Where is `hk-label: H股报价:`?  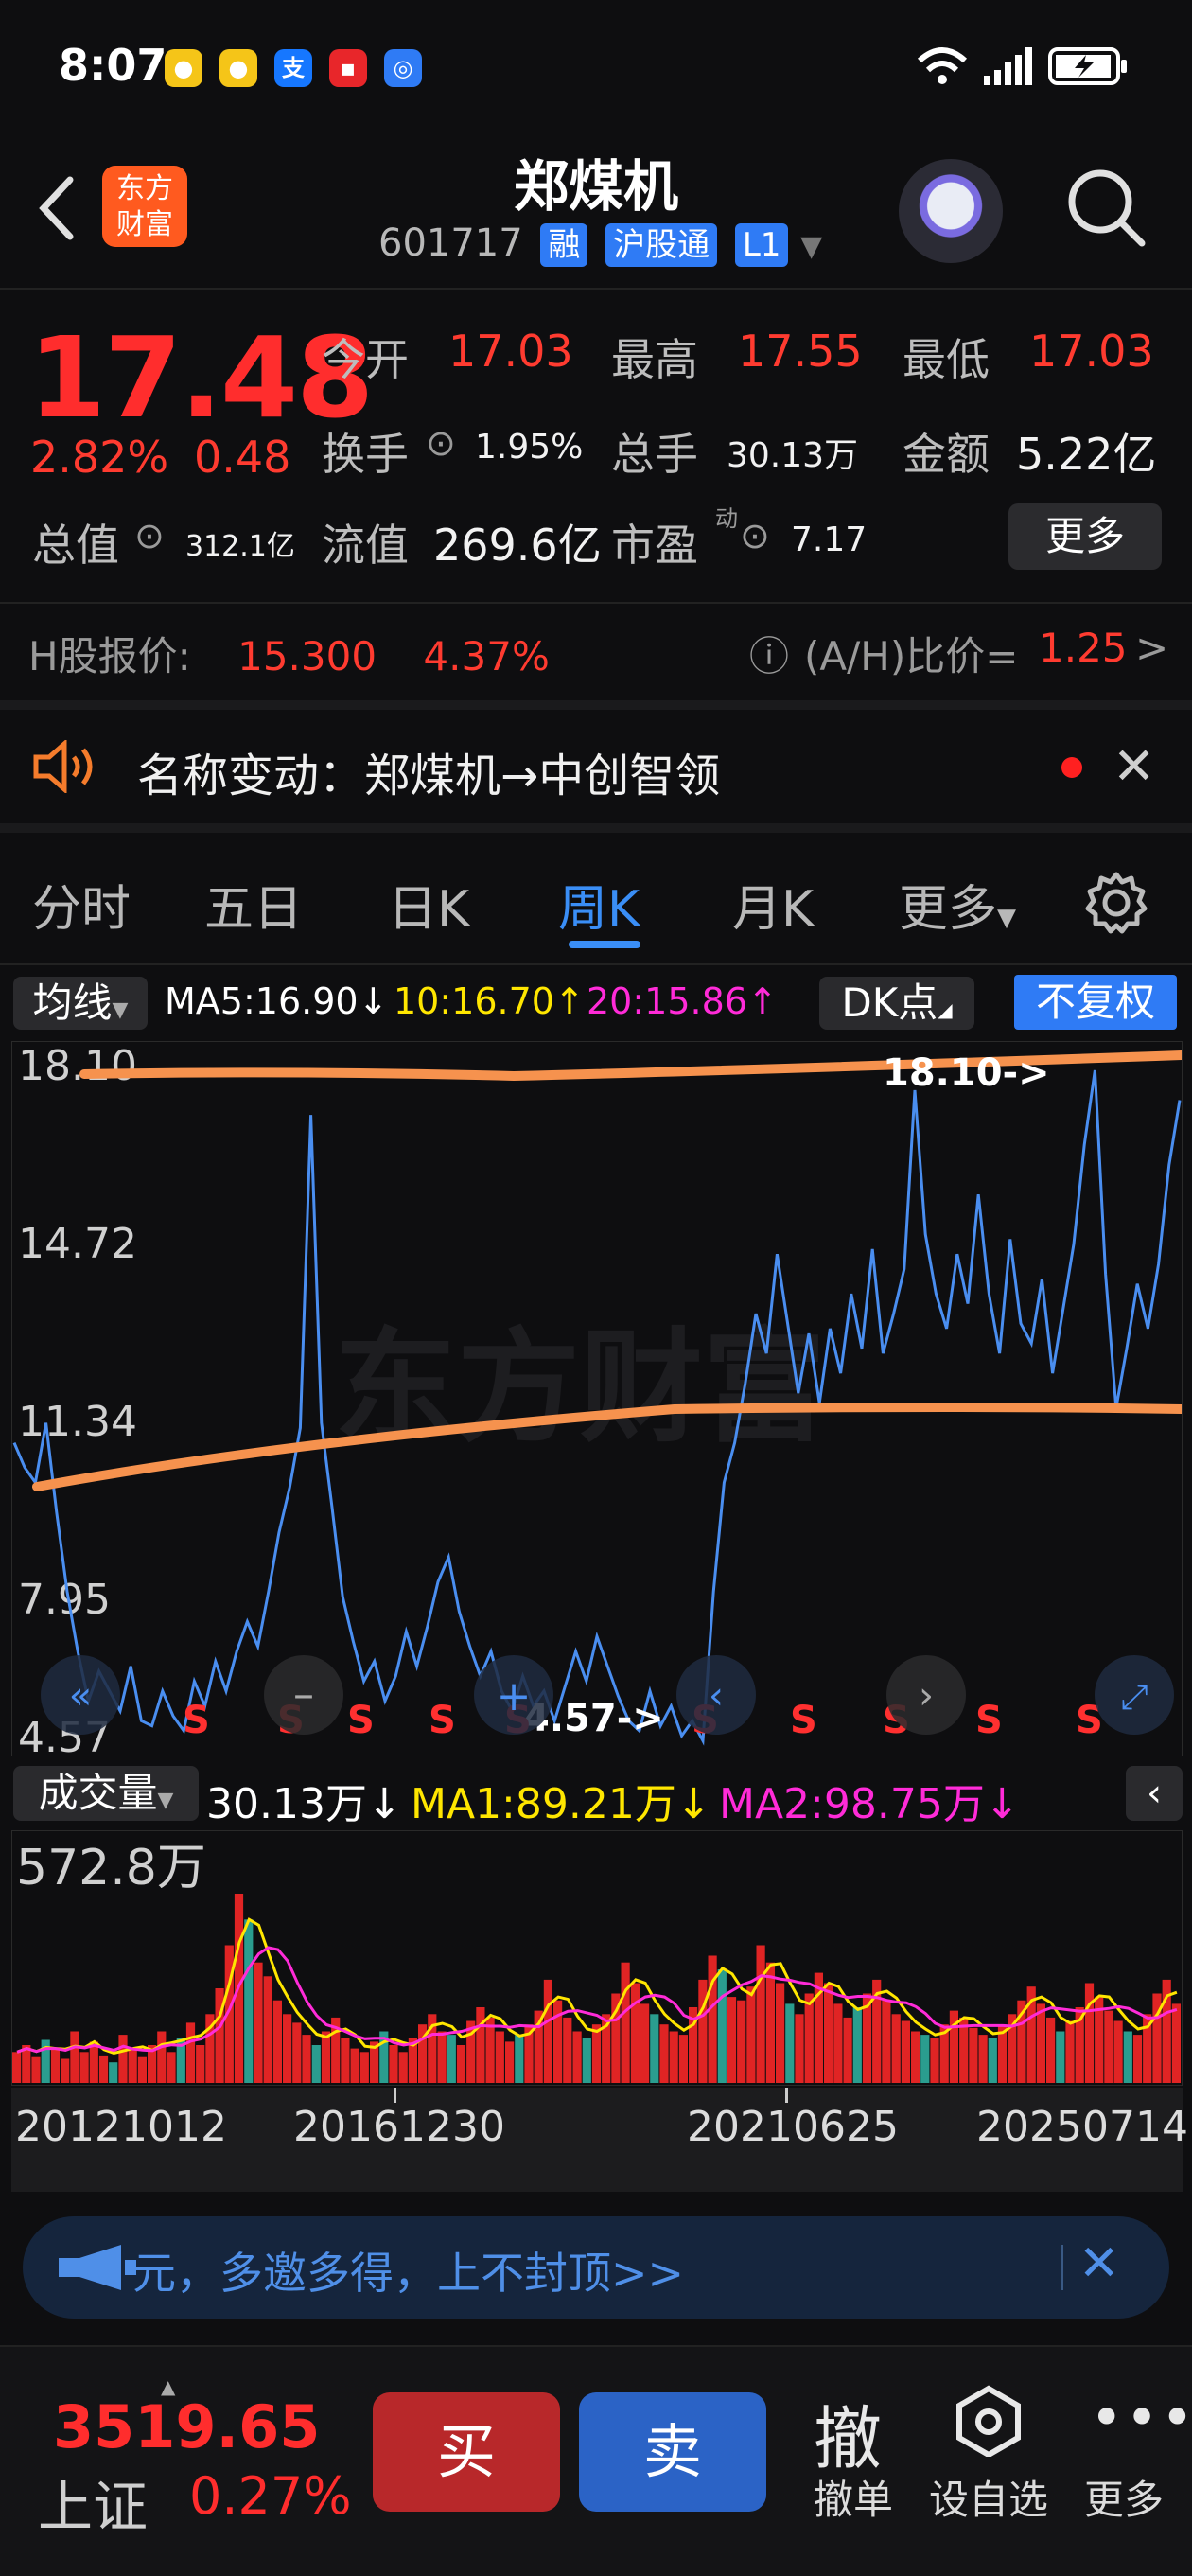 hk-label: H股报价: is located at coordinates (109, 656).